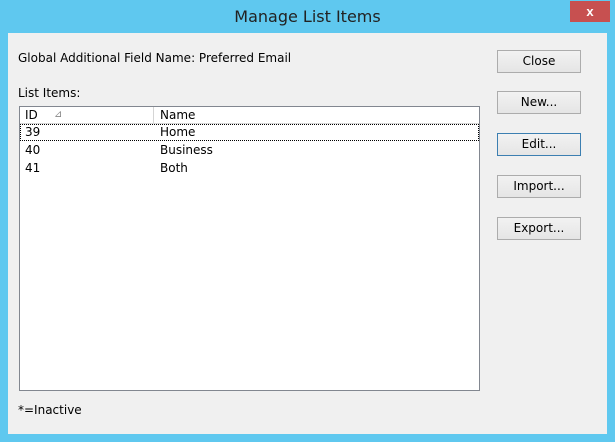 The height and width of the screenshot is (442, 615). Describe the element at coordinates (33, 168) in the screenshot. I see `row-id: 41` at that location.